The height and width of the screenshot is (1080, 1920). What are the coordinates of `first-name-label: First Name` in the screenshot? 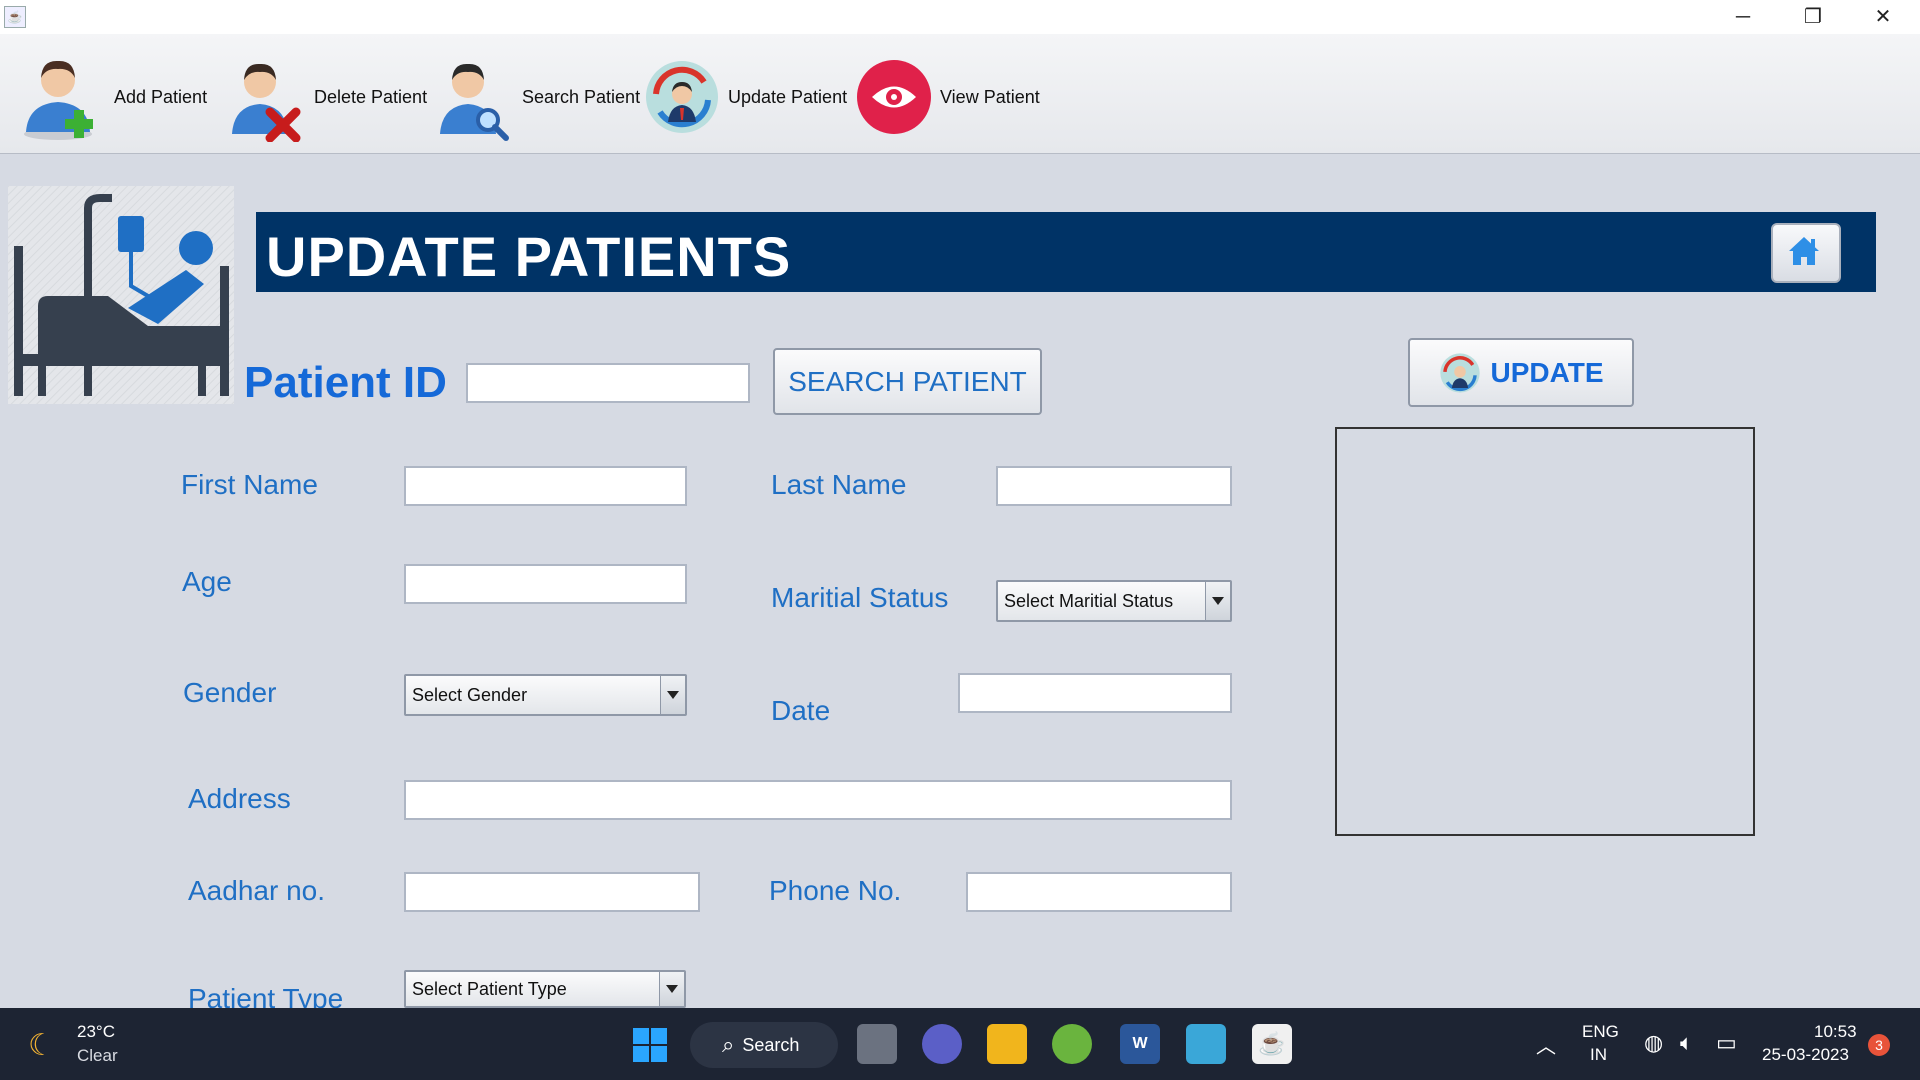 It's located at (249, 484).